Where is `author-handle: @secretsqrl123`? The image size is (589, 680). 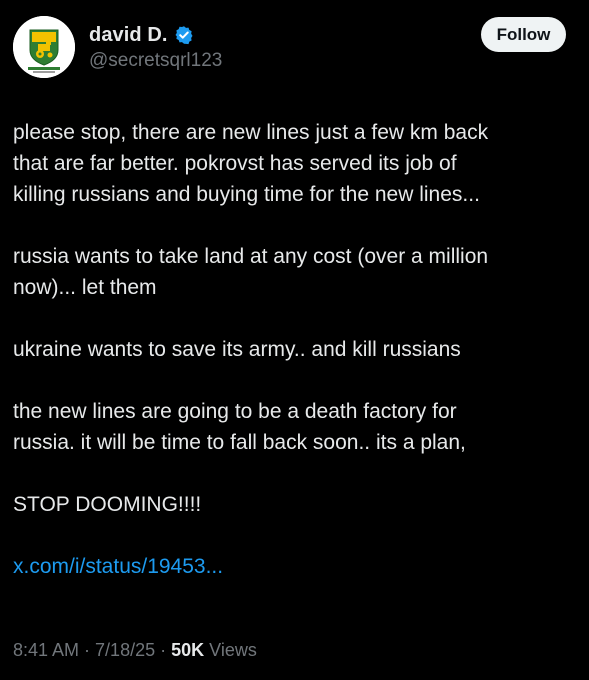 author-handle: @secretsqrl123 is located at coordinates (155, 61).